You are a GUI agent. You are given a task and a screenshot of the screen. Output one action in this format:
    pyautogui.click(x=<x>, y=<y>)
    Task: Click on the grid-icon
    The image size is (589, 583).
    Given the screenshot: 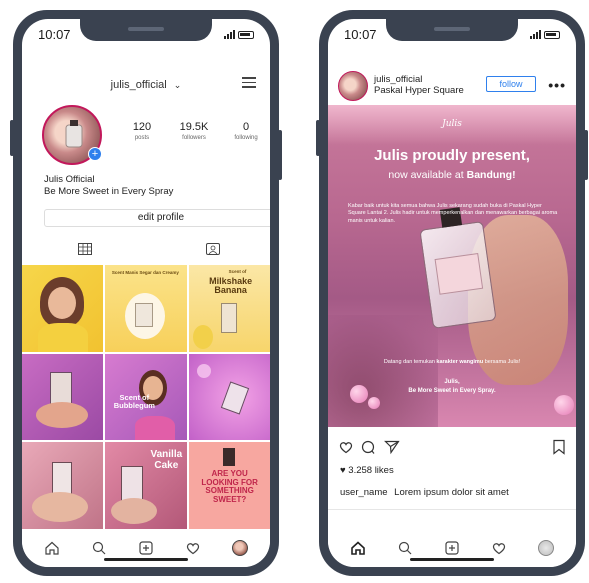 What is the action you would take?
    pyautogui.click(x=85, y=249)
    